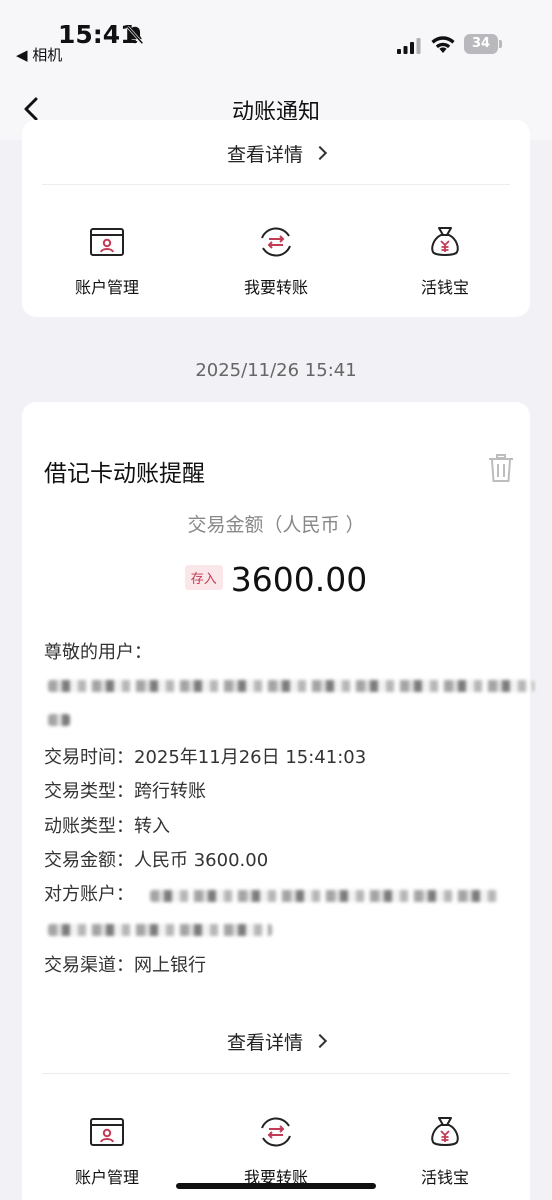  What do you see at coordinates (125, 965) in the screenshot?
I see `transaction-channel-field: 交易渠道：网上银行` at bounding box center [125, 965].